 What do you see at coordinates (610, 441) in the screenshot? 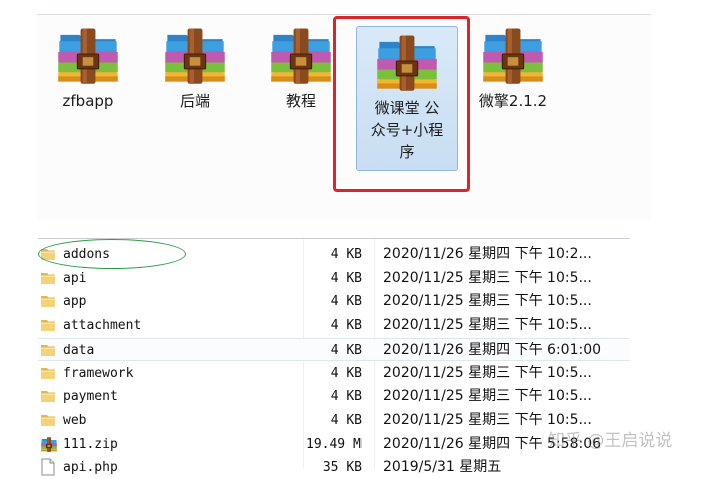
I see `watermark: 知乎 @王启说说` at bounding box center [610, 441].